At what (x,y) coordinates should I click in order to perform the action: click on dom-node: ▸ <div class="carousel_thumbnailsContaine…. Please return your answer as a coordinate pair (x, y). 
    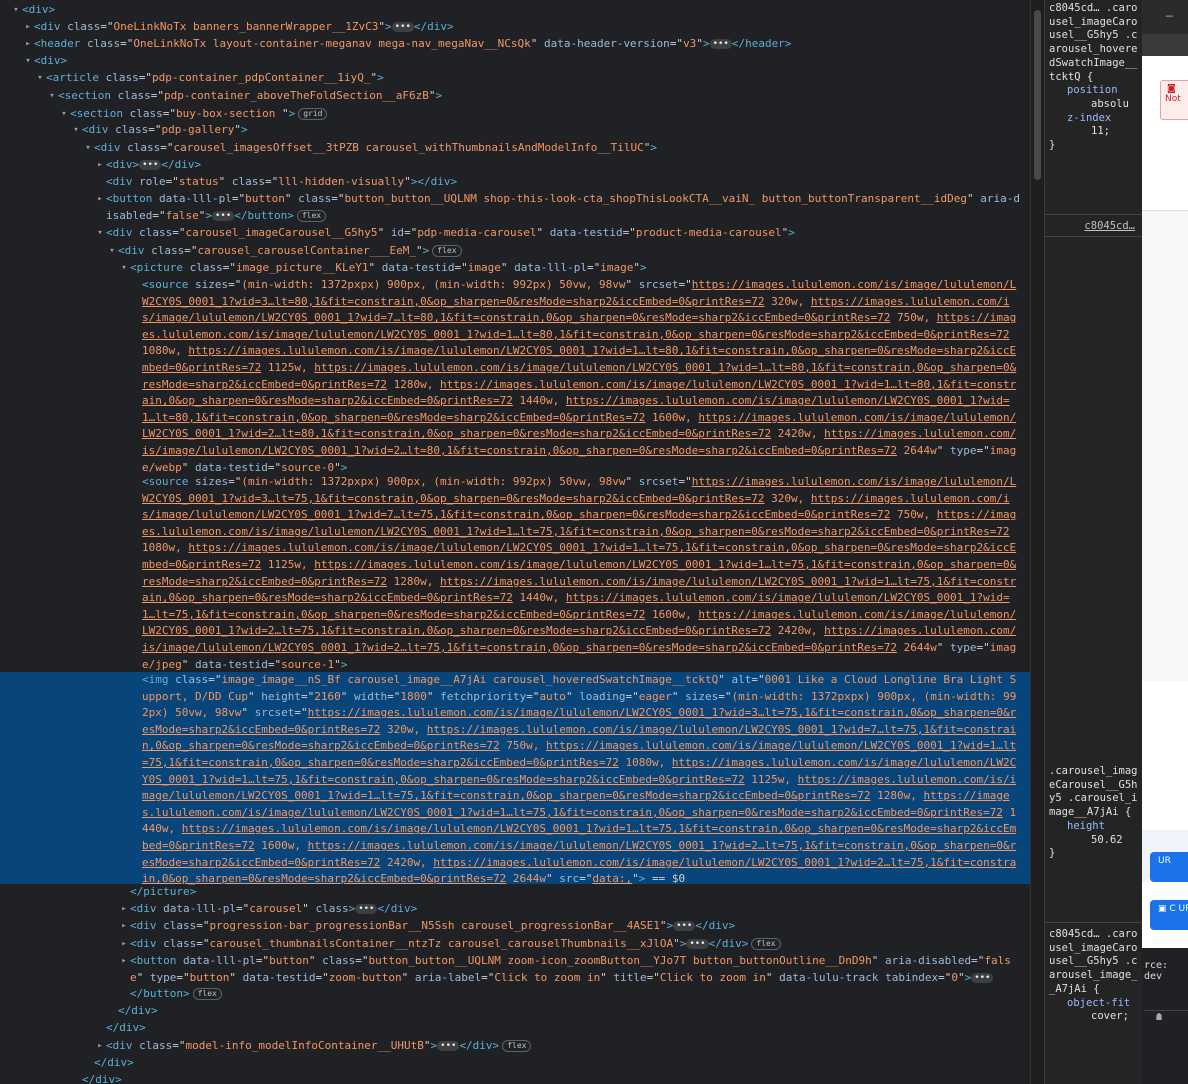
    Looking at the image, I should click on (515, 944).